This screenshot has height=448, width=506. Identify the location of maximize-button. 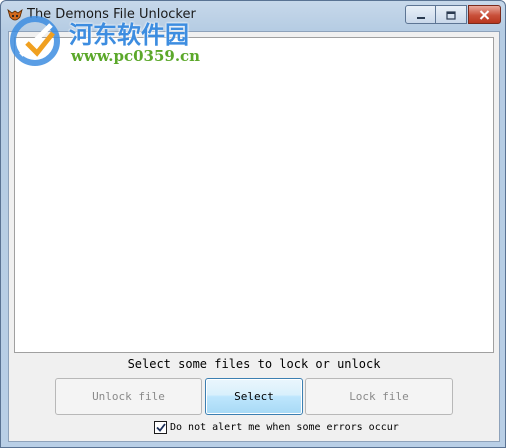
(451, 14).